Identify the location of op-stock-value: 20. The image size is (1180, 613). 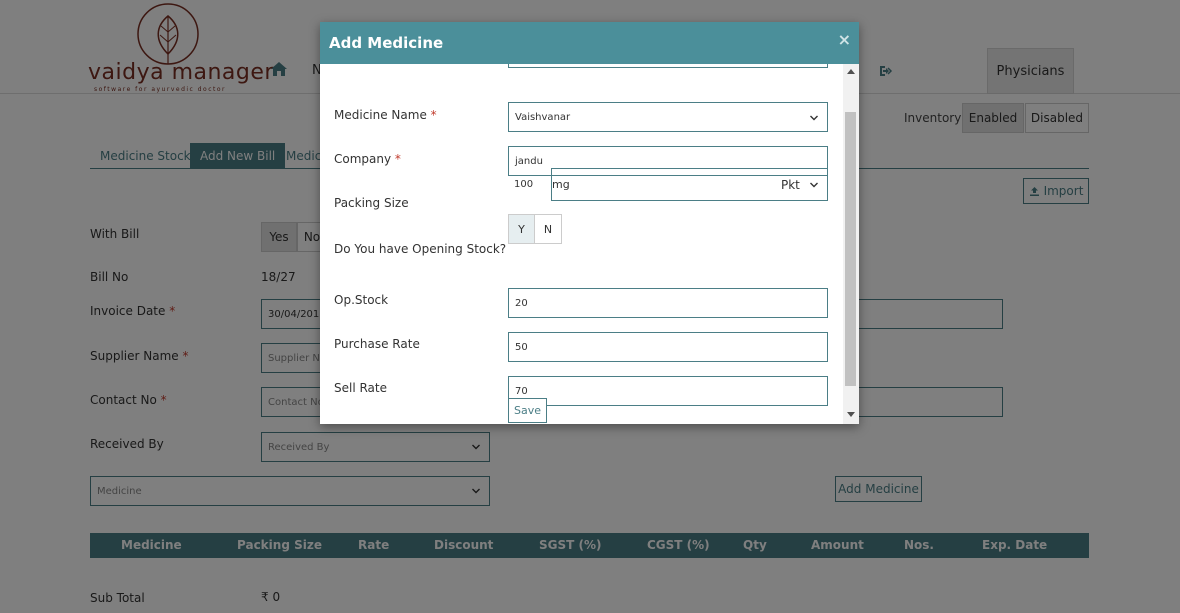
(521, 303).